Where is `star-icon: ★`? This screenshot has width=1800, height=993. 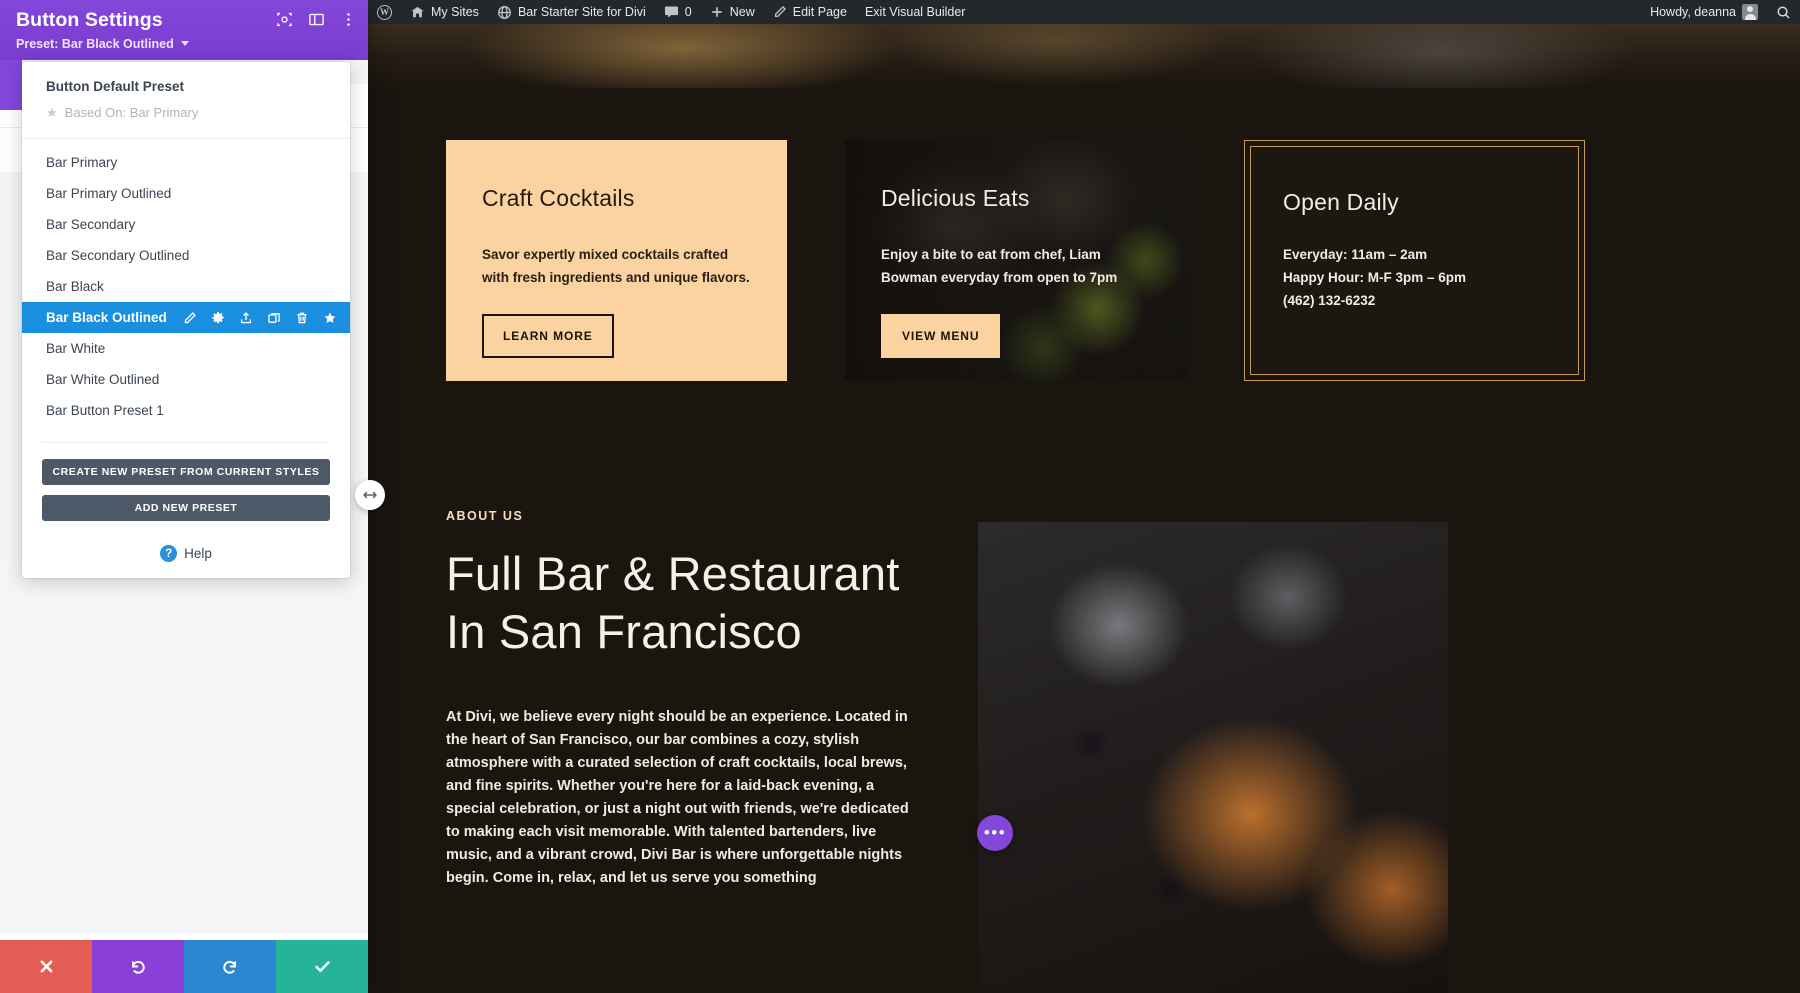 star-icon: ★ is located at coordinates (52, 112).